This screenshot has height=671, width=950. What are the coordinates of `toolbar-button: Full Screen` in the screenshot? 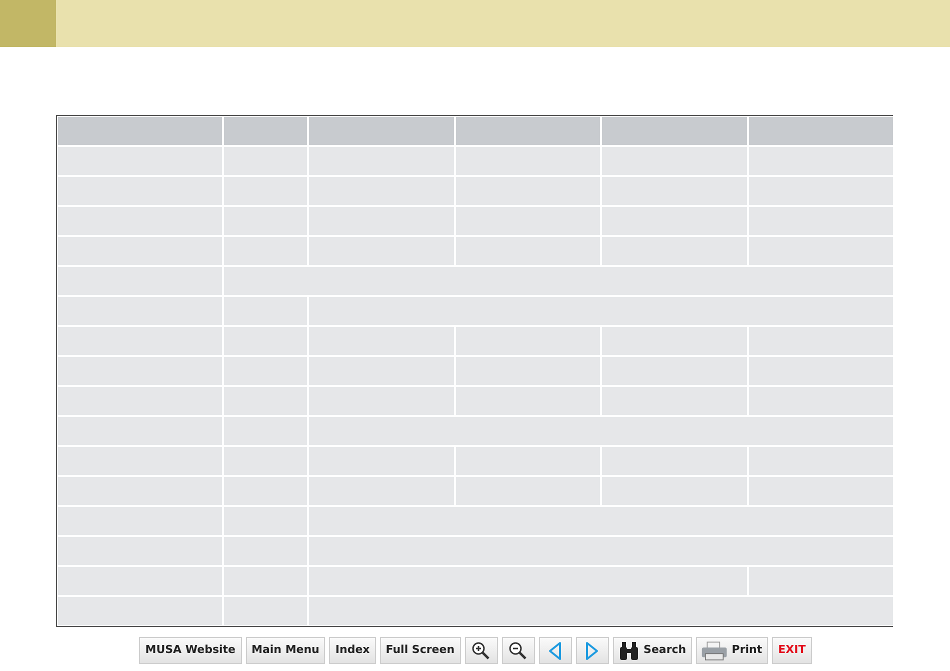 It's located at (420, 650).